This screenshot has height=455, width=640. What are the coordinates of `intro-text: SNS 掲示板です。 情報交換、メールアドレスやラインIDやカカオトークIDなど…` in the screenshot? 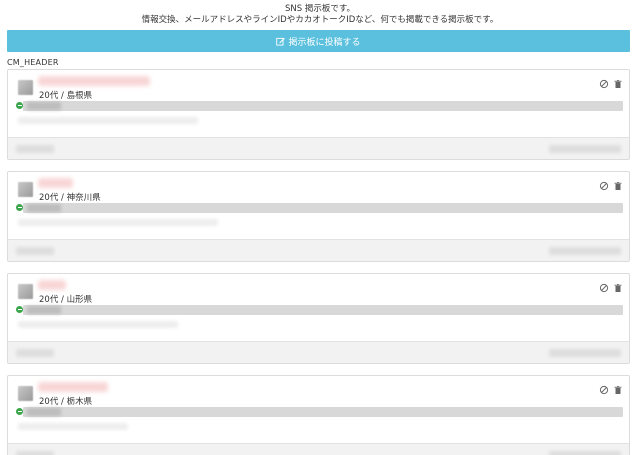 It's located at (320, 13).